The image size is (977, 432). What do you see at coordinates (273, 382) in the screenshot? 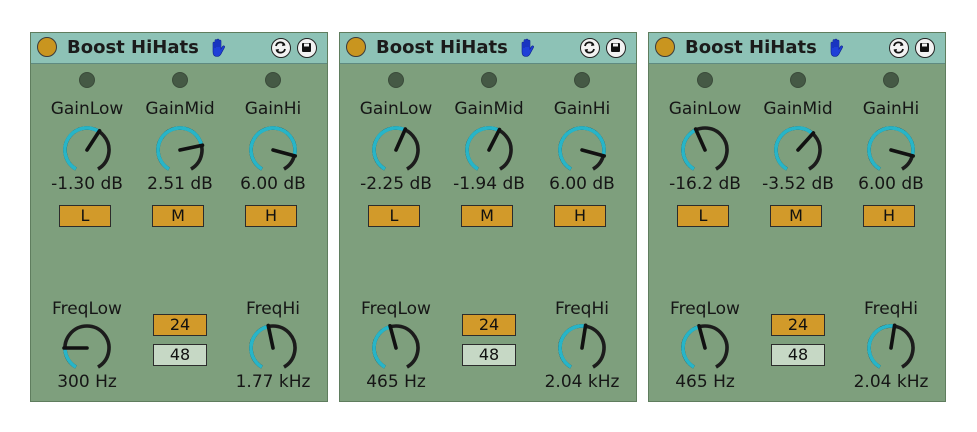
I see `freq-hi-value: 1.77 kHz` at bounding box center [273, 382].